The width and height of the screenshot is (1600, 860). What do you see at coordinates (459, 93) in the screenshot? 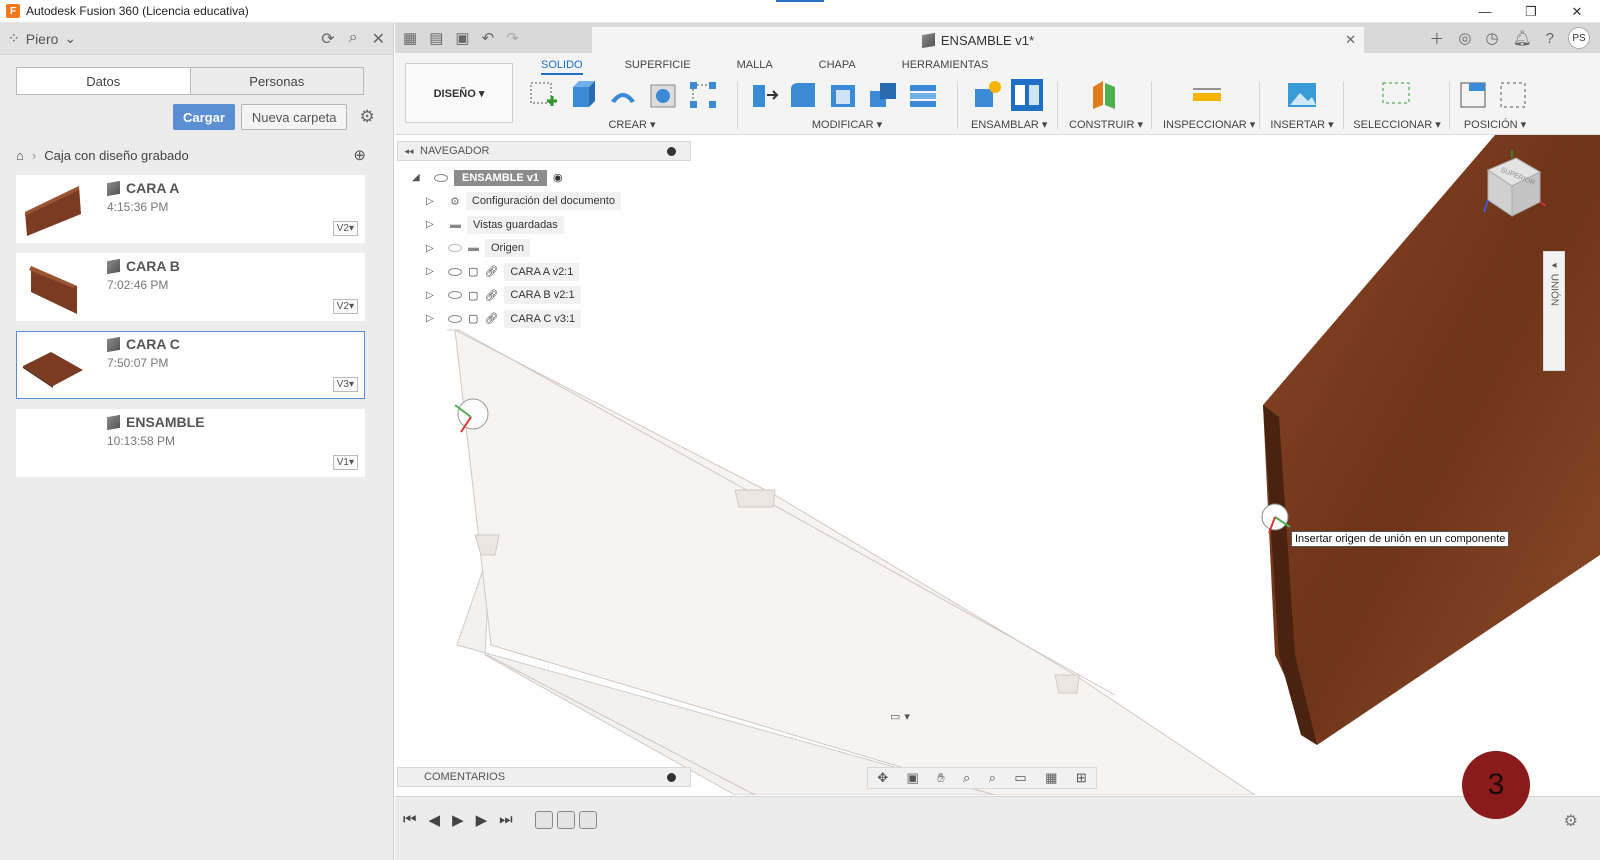
I see `workspace-switcher: DISEÑO ▾` at bounding box center [459, 93].